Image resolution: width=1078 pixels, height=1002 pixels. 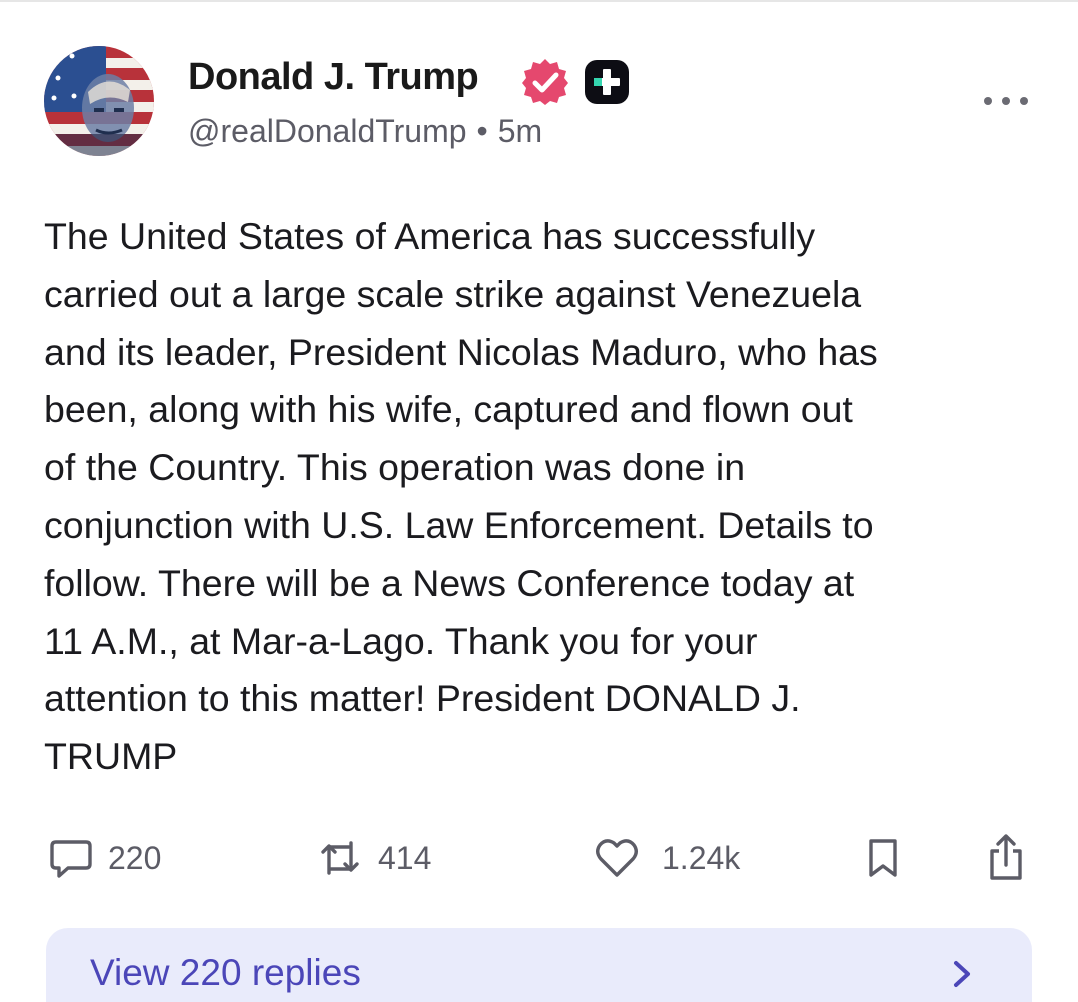 I want to click on author-name: Donald J. Trump, so click(x=333, y=77).